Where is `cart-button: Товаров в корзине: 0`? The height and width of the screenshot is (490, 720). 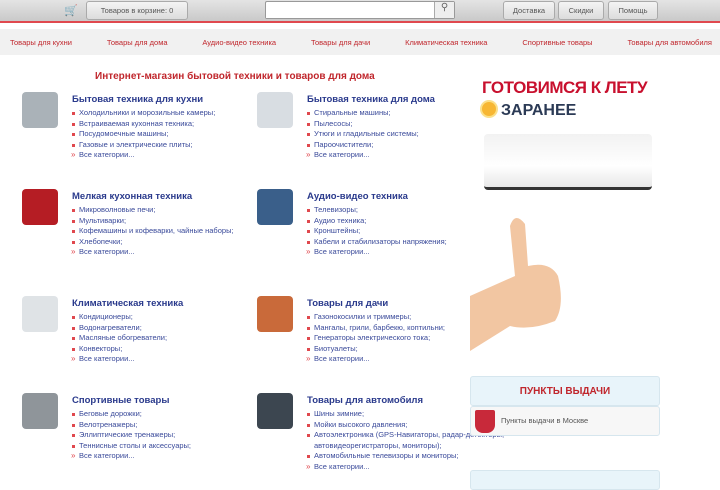
cart-button: Товаров в корзине: 0 is located at coordinates (137, 10).